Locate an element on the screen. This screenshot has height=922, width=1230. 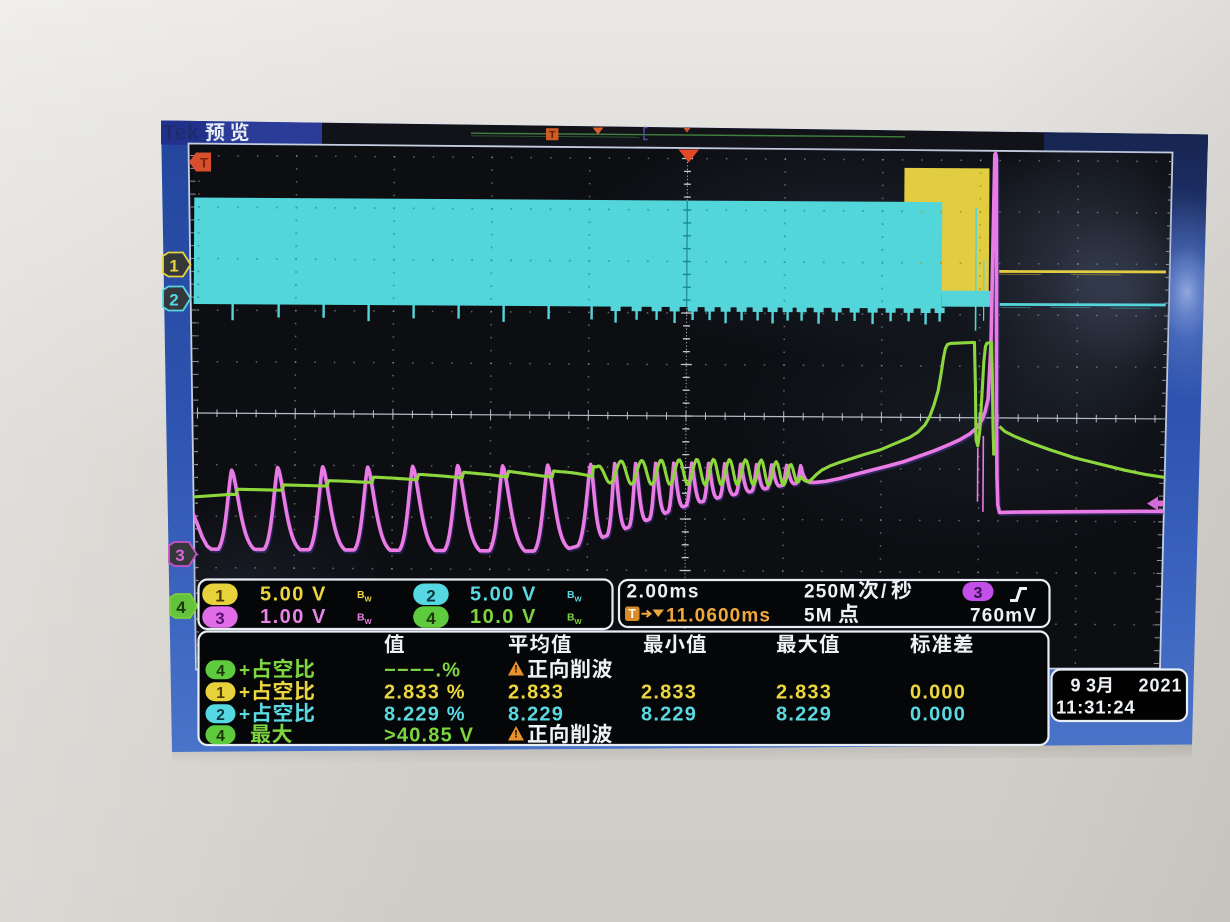
svg-text: Tek is located at coordinates (181, 133).